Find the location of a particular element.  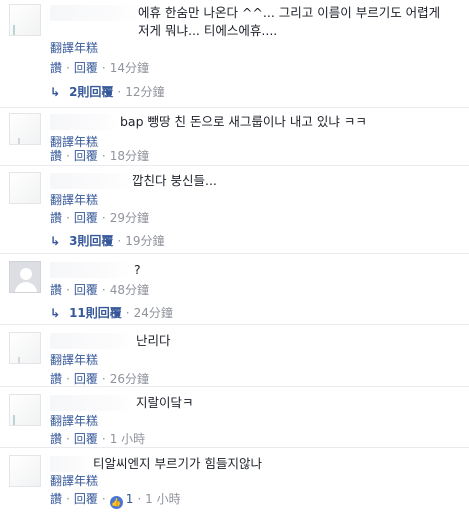

comment-text: 난리다 is located at coordinates (153, 340).